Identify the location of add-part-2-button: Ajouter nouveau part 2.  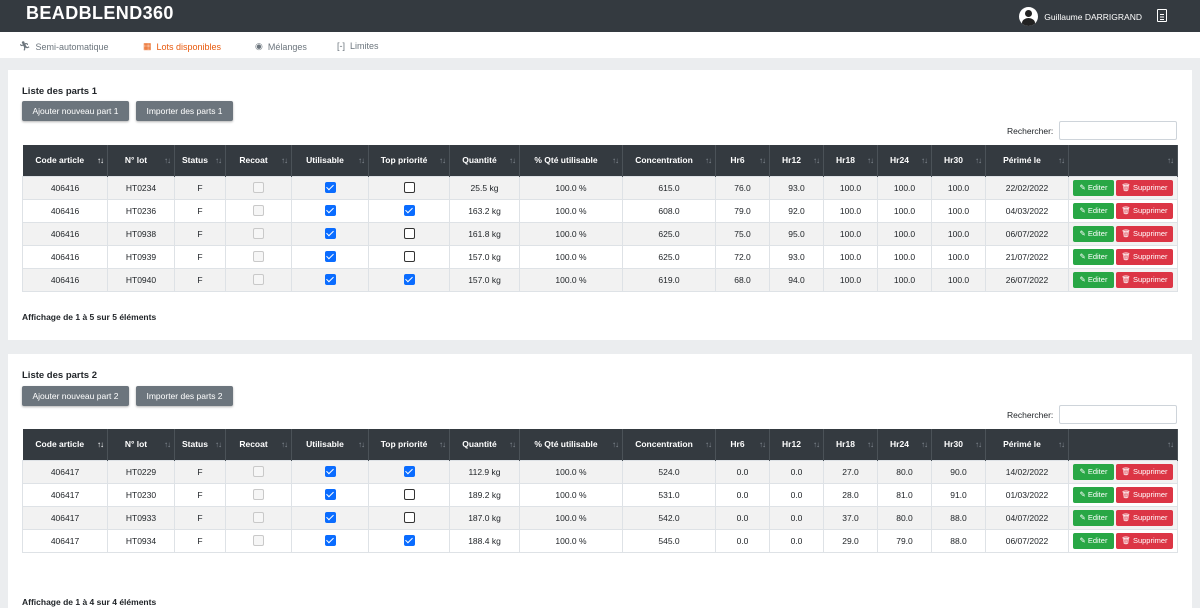
(75, 396).